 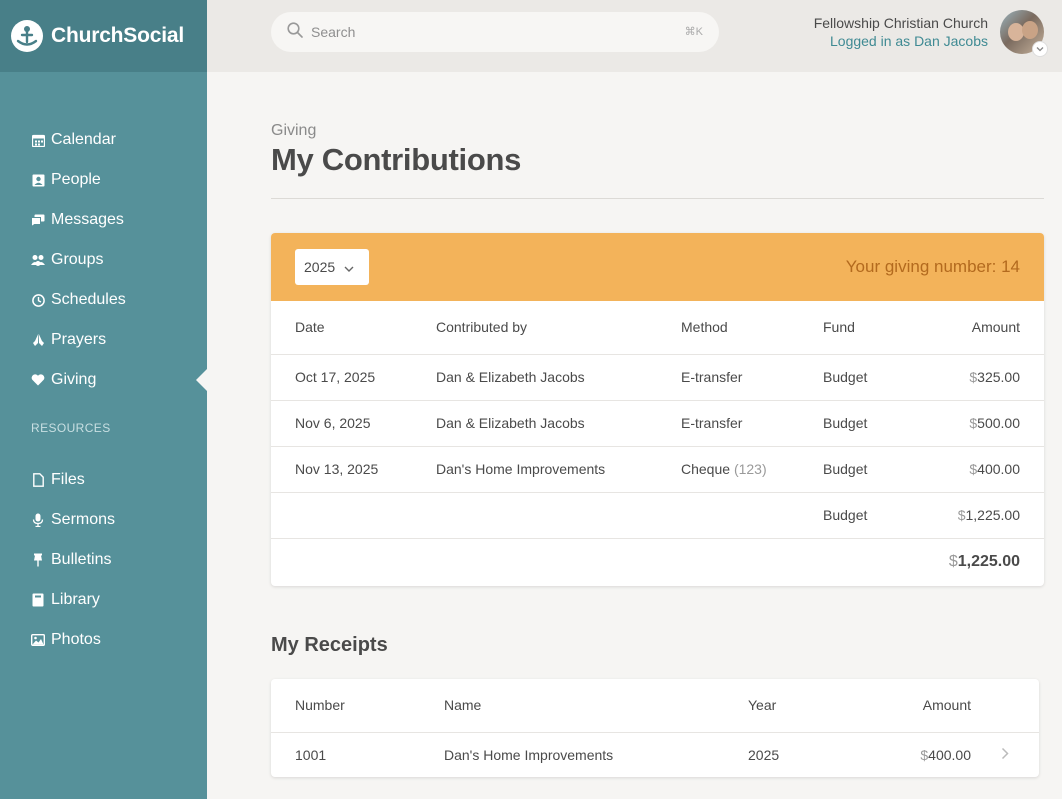 What do you see at coordinates (396, 159) in the screenshot?
I see `page-title: My Contributions` at bounding box center [396, 159].